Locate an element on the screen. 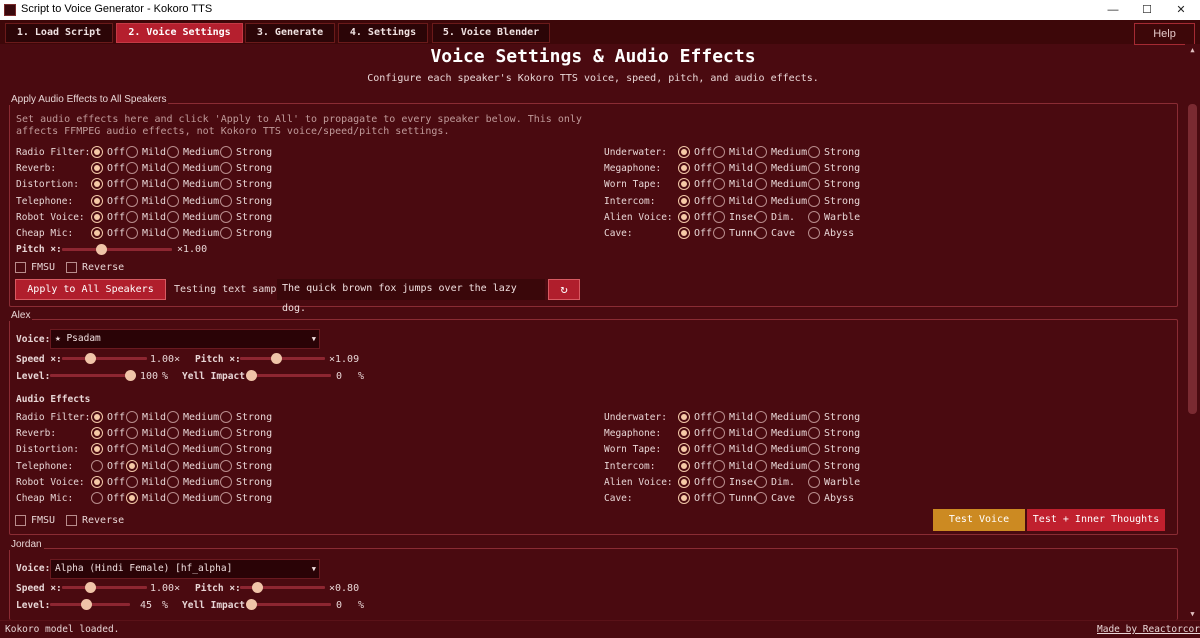  minimize-button: — is located at coordinates (1113, 10).